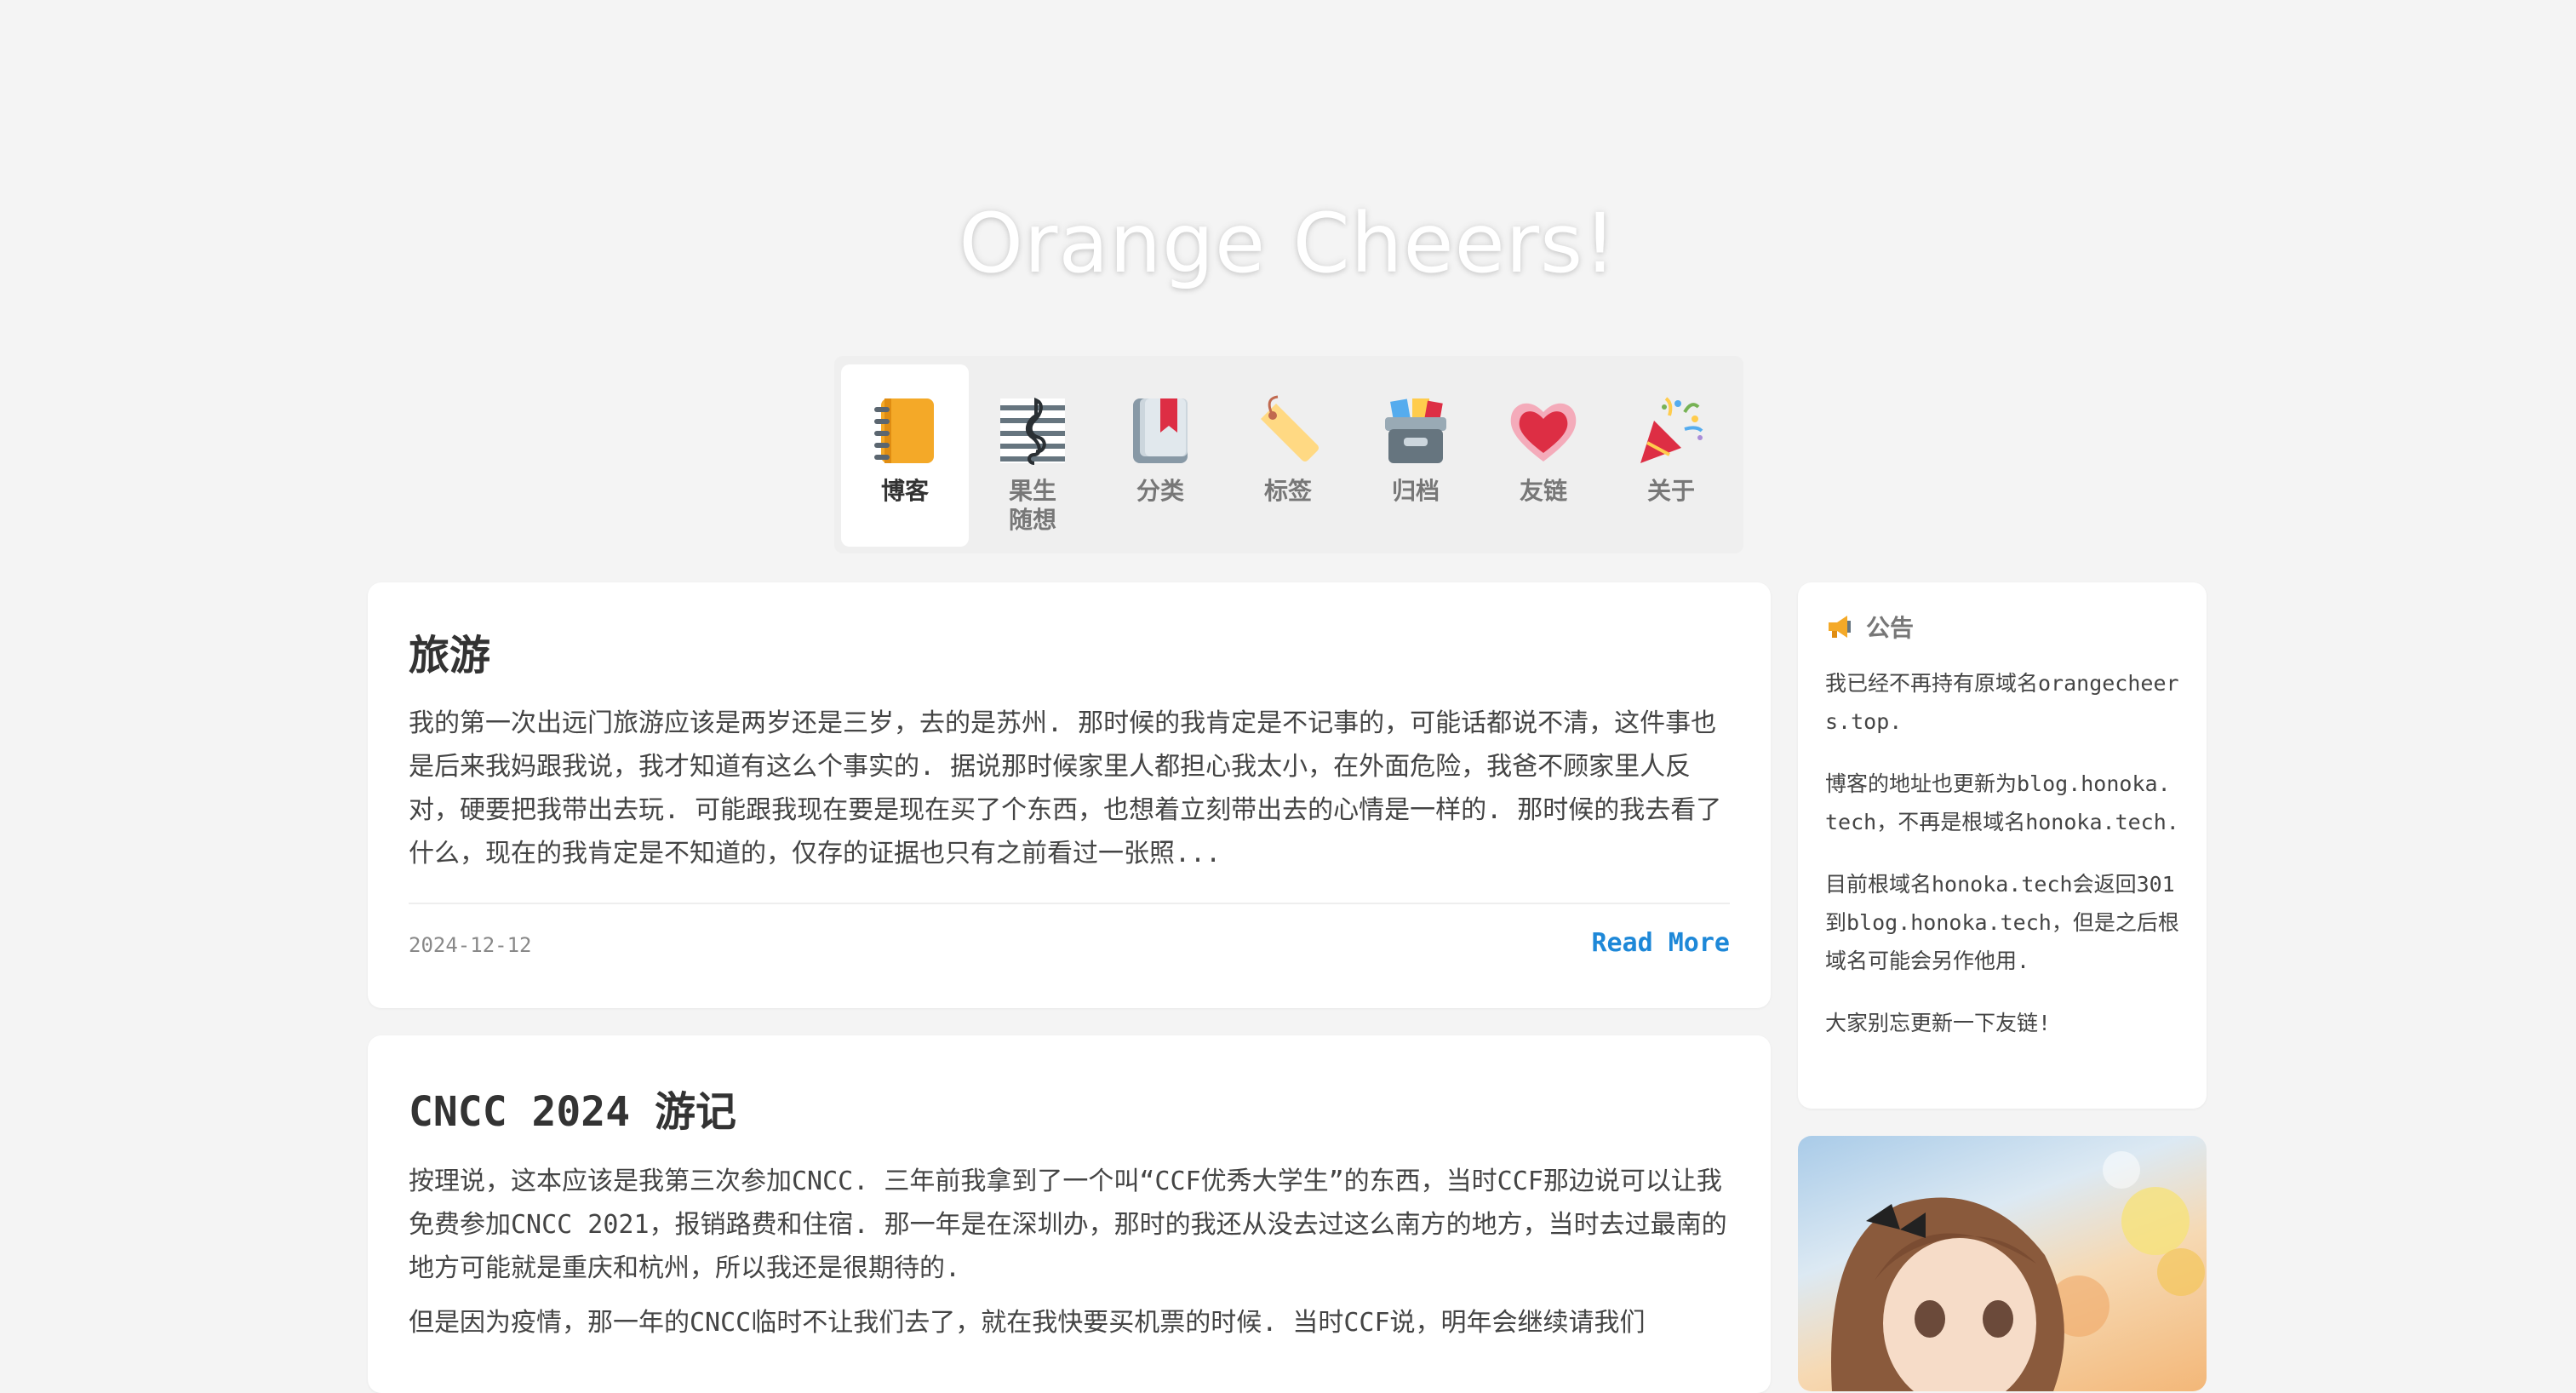 This screenshot has height=1393, width=2576. What do you see at coordinates (1288, 491) in the screenshot?
I see `nav-label: 标签` at bounding box center [1288, 491].